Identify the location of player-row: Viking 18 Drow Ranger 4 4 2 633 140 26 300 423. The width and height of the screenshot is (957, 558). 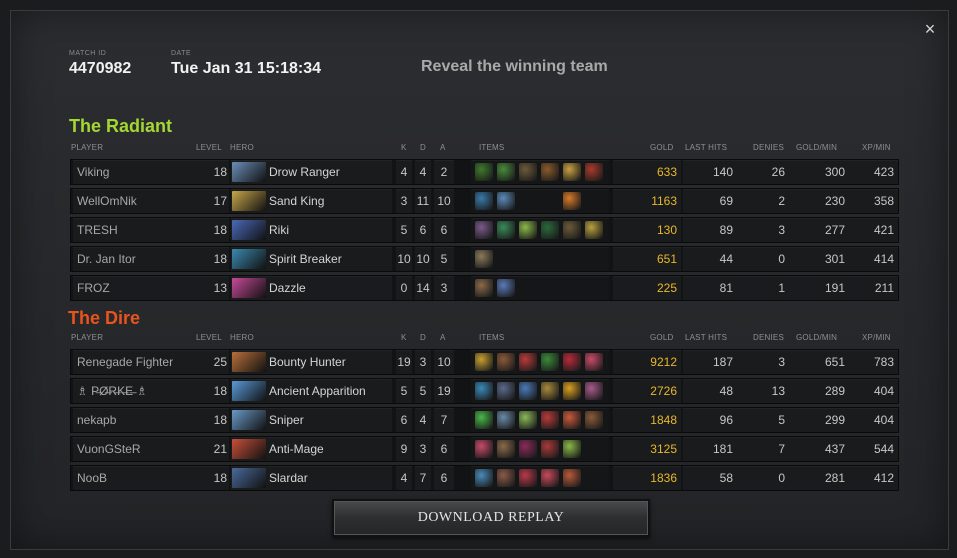
(484, 172).